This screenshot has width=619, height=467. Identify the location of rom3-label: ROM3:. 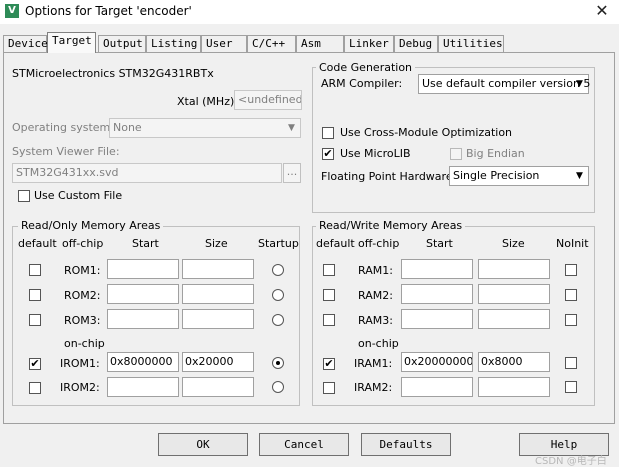
(82, 320).